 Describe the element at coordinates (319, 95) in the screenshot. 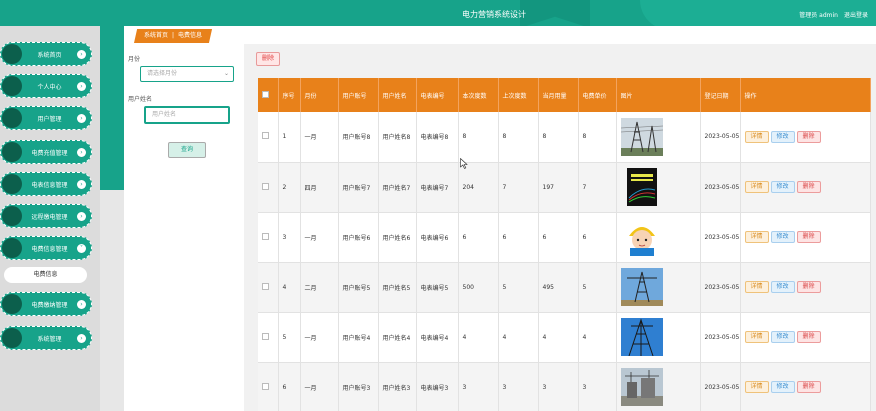

I see `column-header: 月份` at that location.